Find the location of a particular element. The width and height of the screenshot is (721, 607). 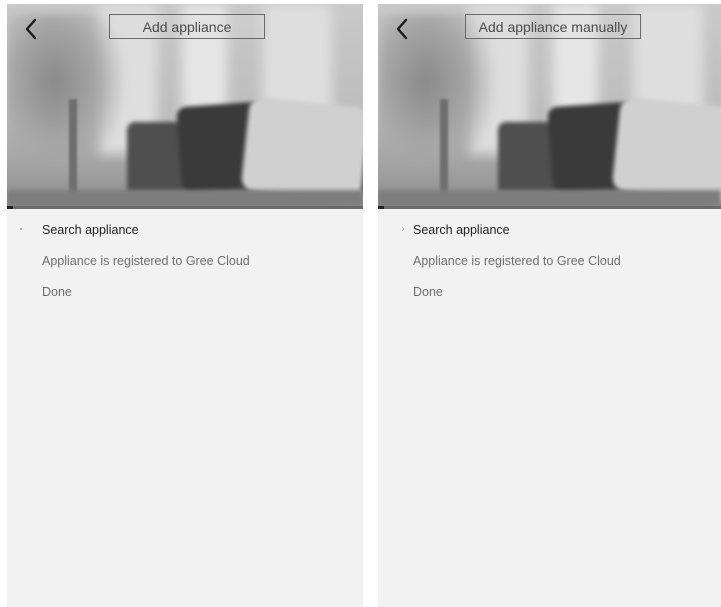

page-title: Add appliance is located at coordinates (187, 26).